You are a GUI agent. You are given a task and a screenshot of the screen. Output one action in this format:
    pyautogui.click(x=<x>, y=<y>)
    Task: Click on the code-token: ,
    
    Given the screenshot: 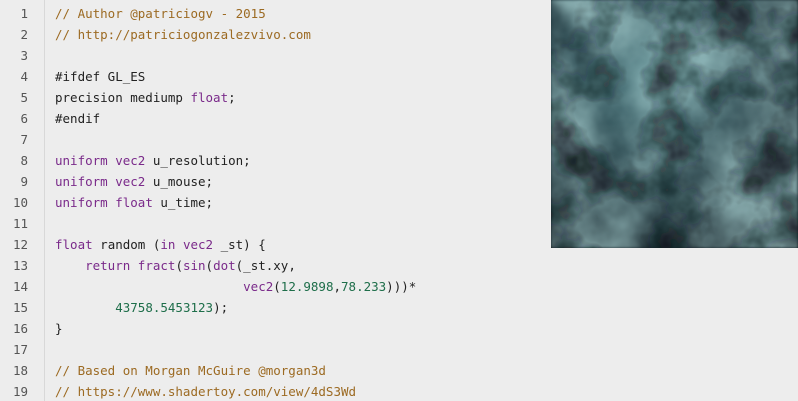 What is the action you would take?
    pyautogui.click(x=337, y=286)
    